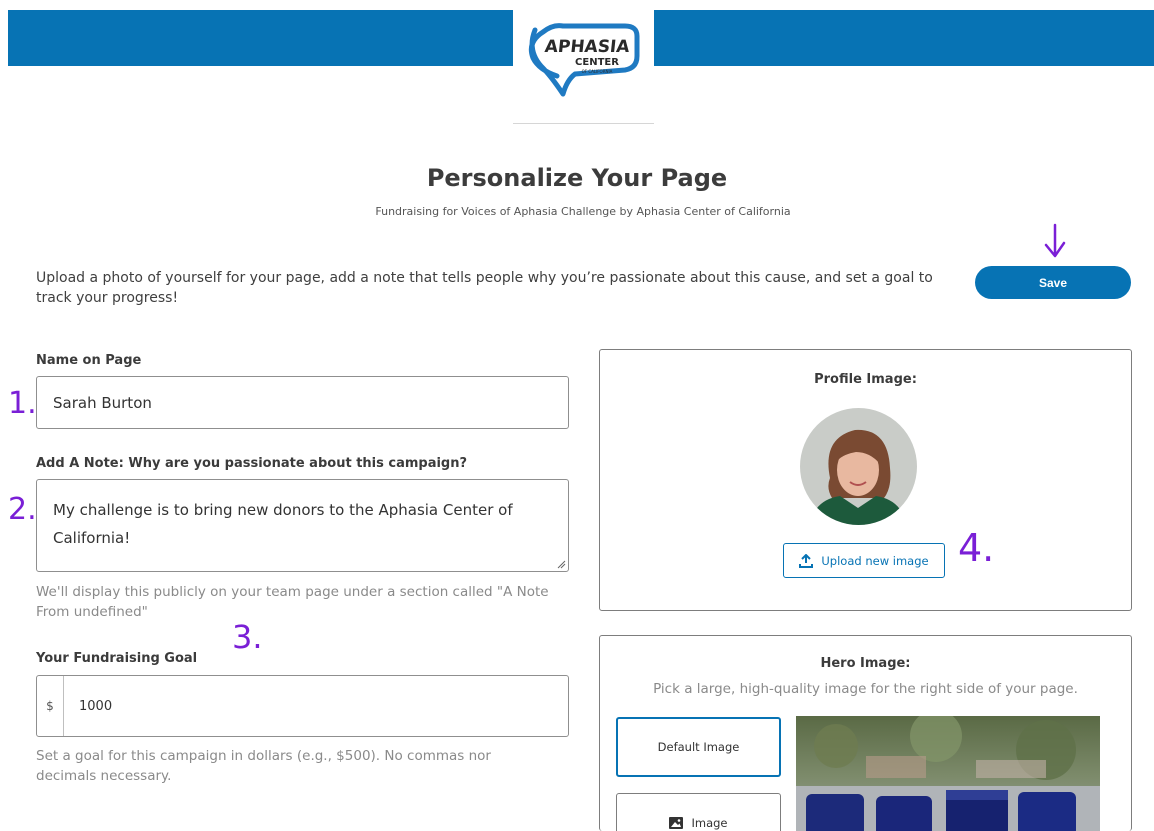 Image resolution: width=1154 pixels, height=831 pixels. I want to click on annotation-2: 2., so click(22, 509).